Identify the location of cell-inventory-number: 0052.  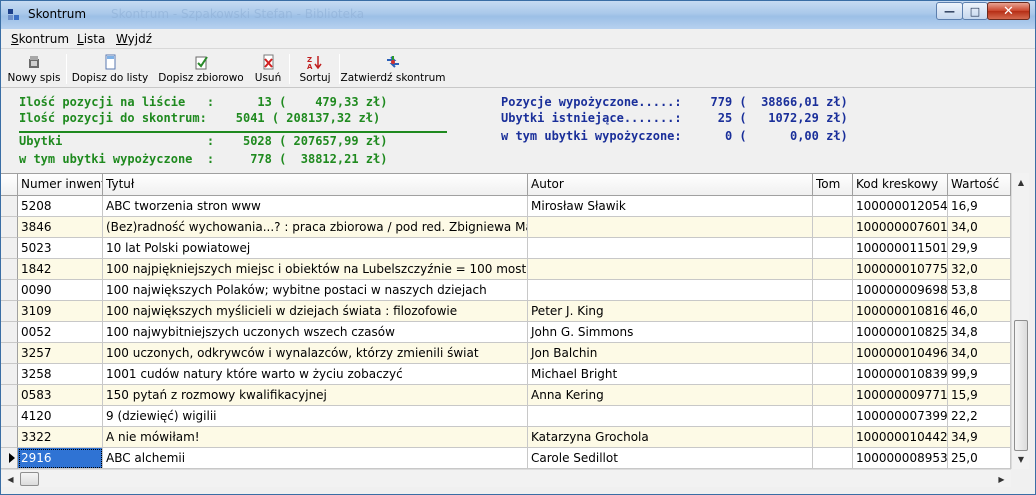
(60, 332).